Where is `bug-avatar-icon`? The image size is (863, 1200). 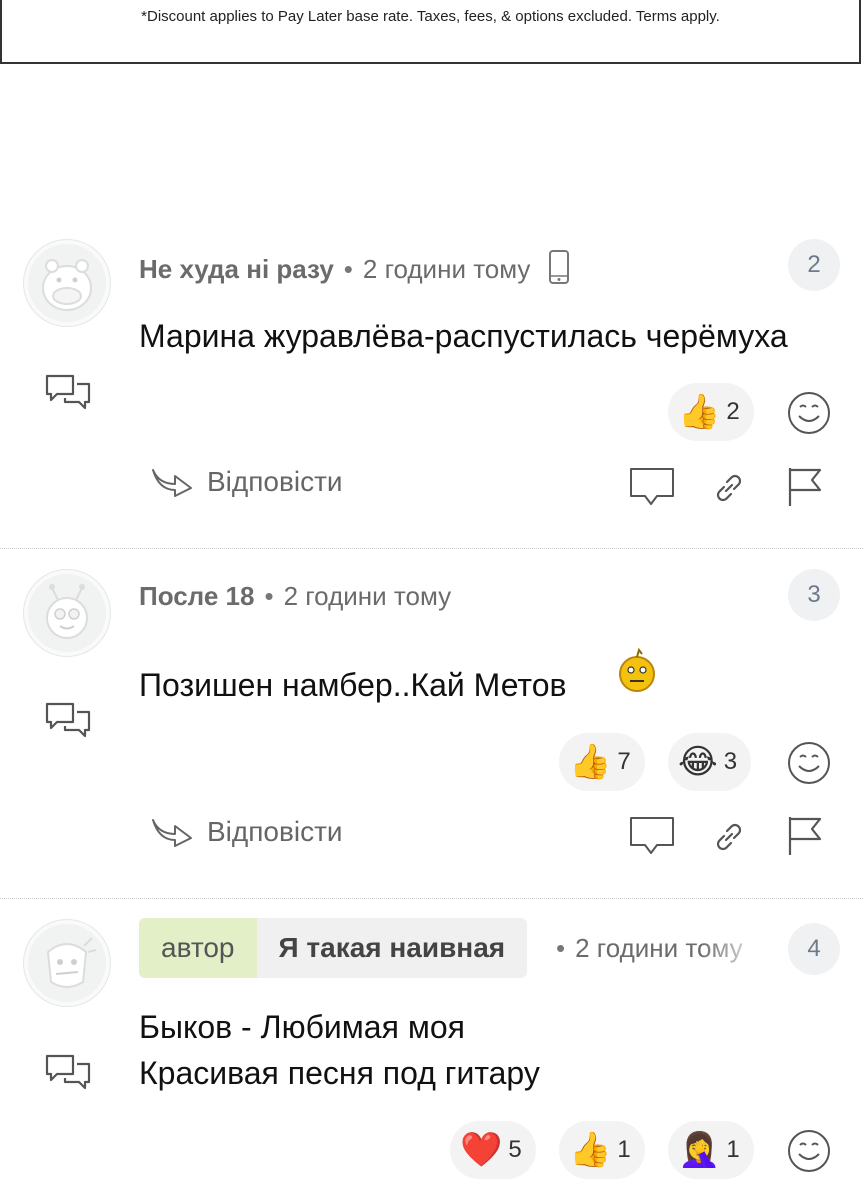
bug-avatar-icon is located at coordinates (67, 611).